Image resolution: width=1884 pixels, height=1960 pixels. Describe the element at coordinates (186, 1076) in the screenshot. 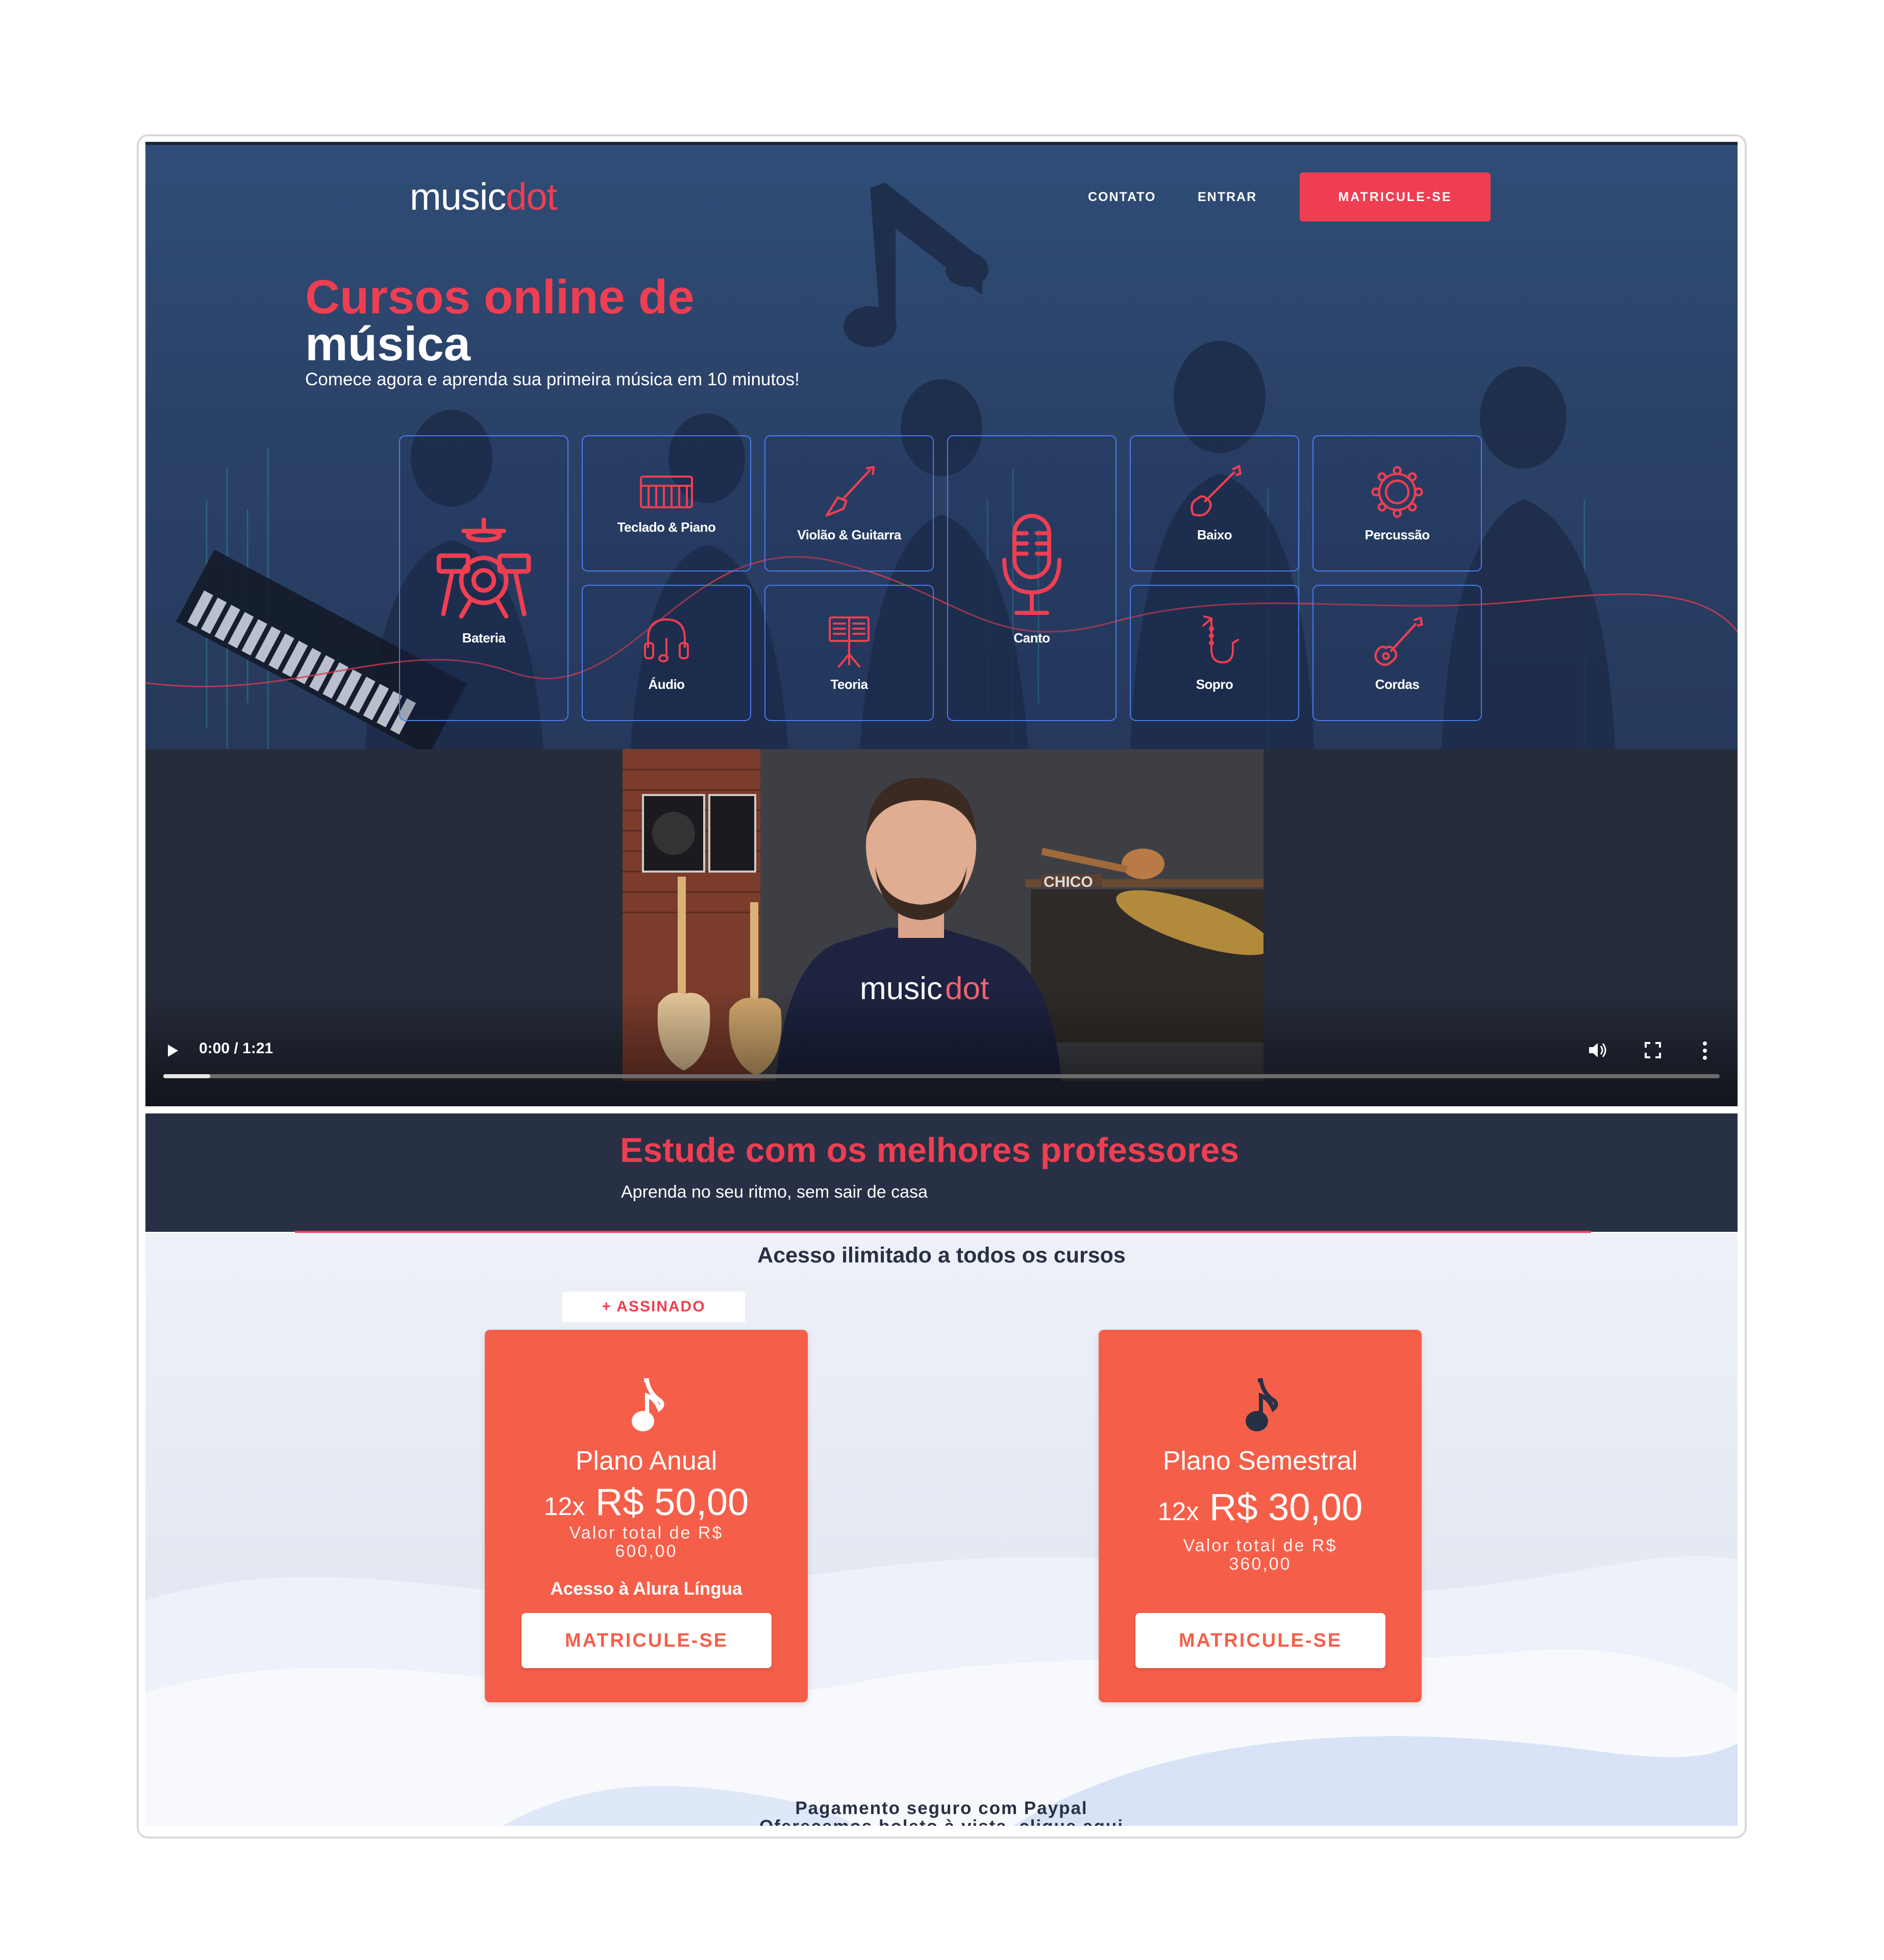

I see `video-progress-fill` at that location.